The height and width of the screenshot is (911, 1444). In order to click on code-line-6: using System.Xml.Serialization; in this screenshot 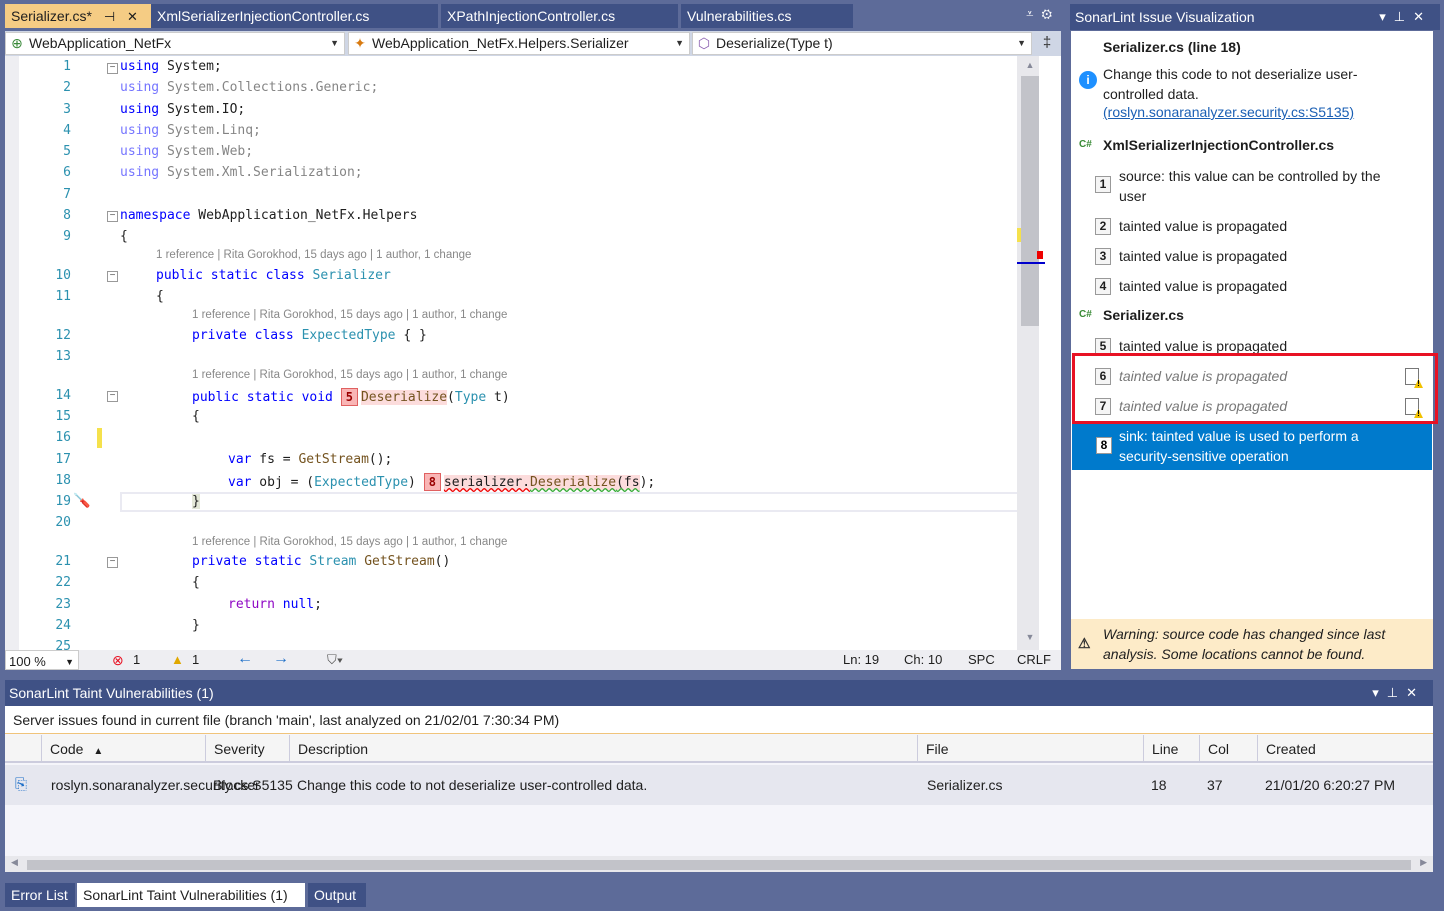, I will do `click(241, 172)`.